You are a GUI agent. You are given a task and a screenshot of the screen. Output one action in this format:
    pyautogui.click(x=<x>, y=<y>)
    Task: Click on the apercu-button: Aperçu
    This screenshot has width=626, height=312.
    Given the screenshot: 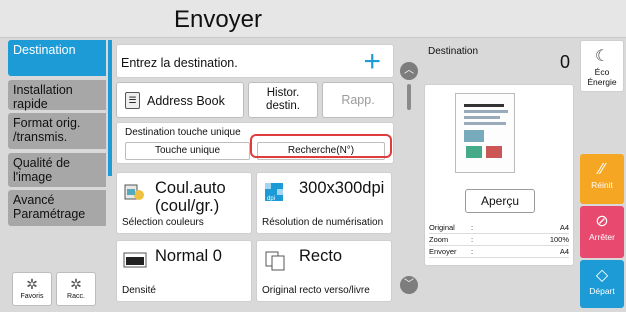 What is the action you would take?
    pyautogui.click(x=500, y=201)
    